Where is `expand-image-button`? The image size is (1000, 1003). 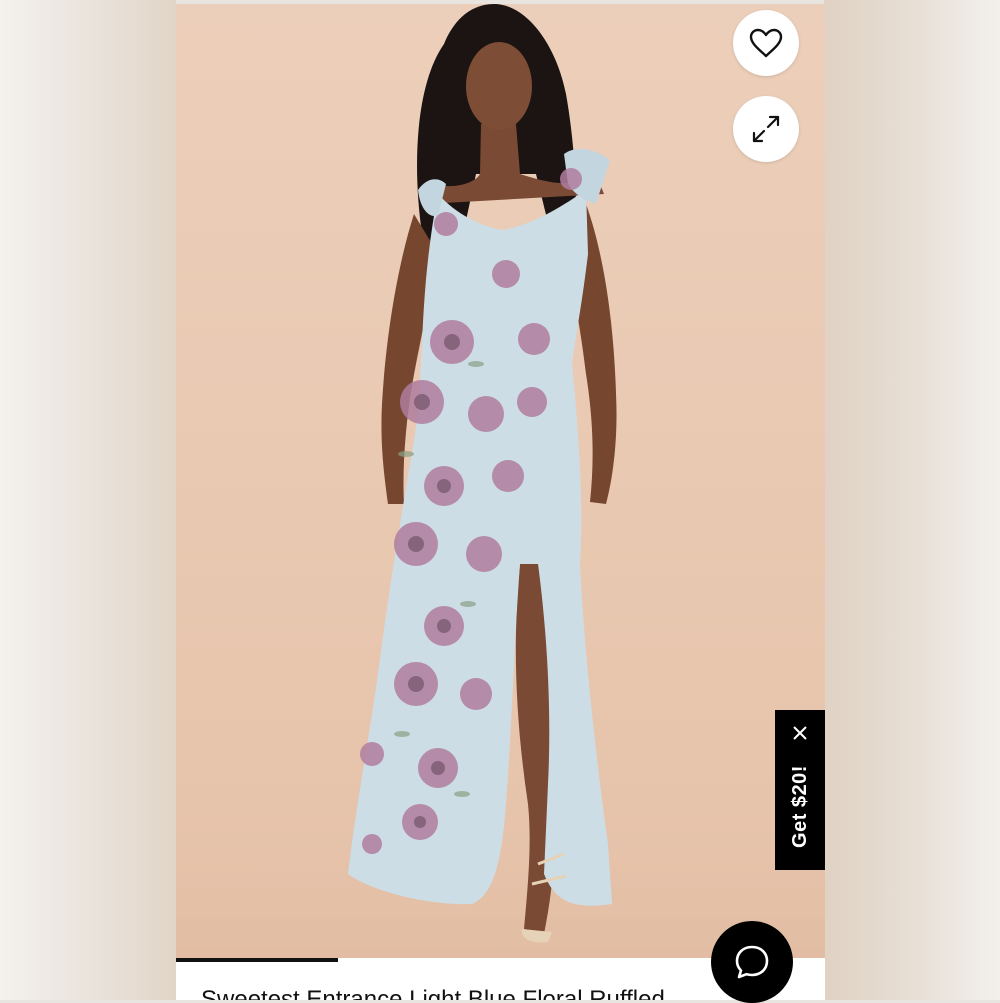 expand-image-button is located at coordinates (766, 129).